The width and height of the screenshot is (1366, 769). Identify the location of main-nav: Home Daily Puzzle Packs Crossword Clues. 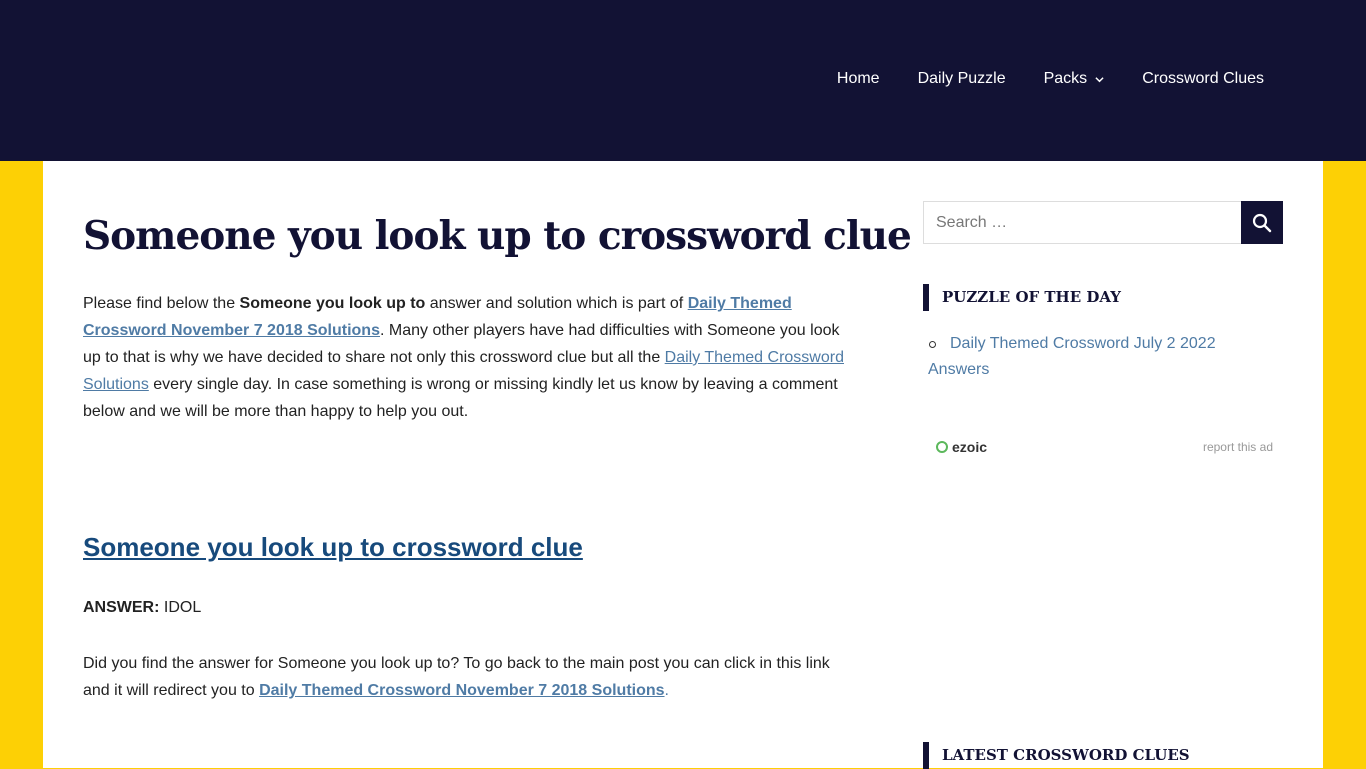
(1050, 79).